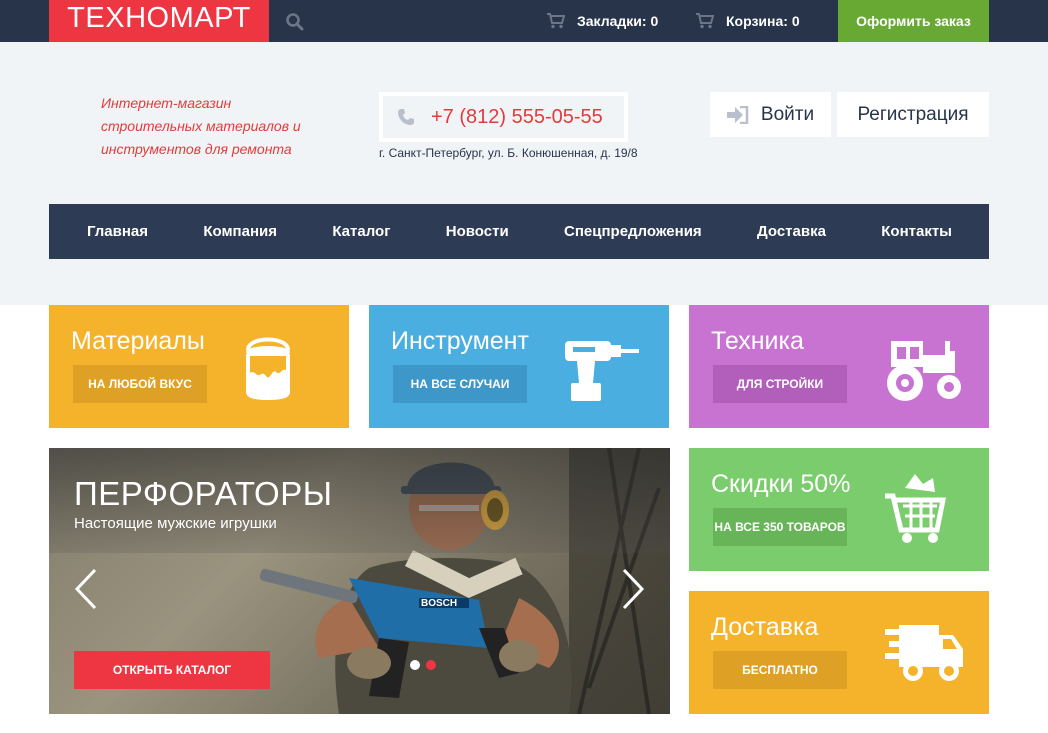 This screenshot has width=1048, height=733. Describe the element at coordinates (924, 653) in the screenshot. I see `truck-icon` at that location.